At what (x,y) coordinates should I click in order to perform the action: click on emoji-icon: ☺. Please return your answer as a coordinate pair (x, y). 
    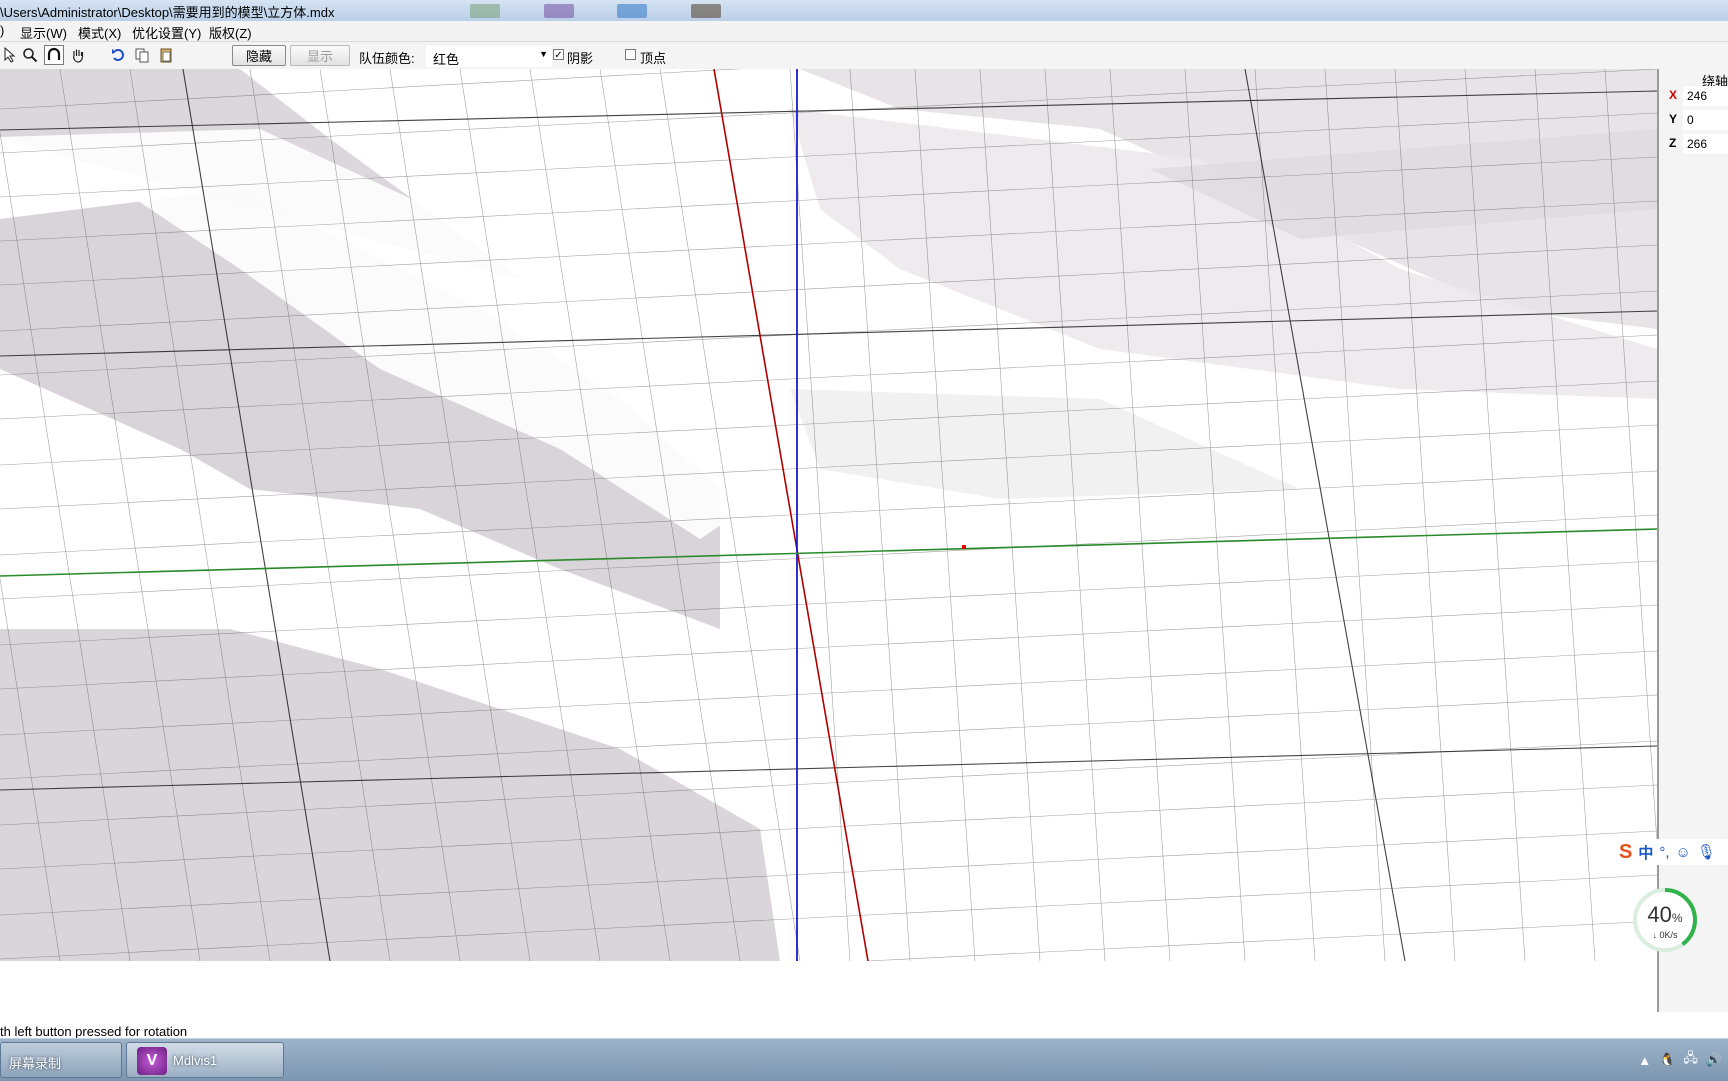
    Looking at the image, I should click on (1683, 852).